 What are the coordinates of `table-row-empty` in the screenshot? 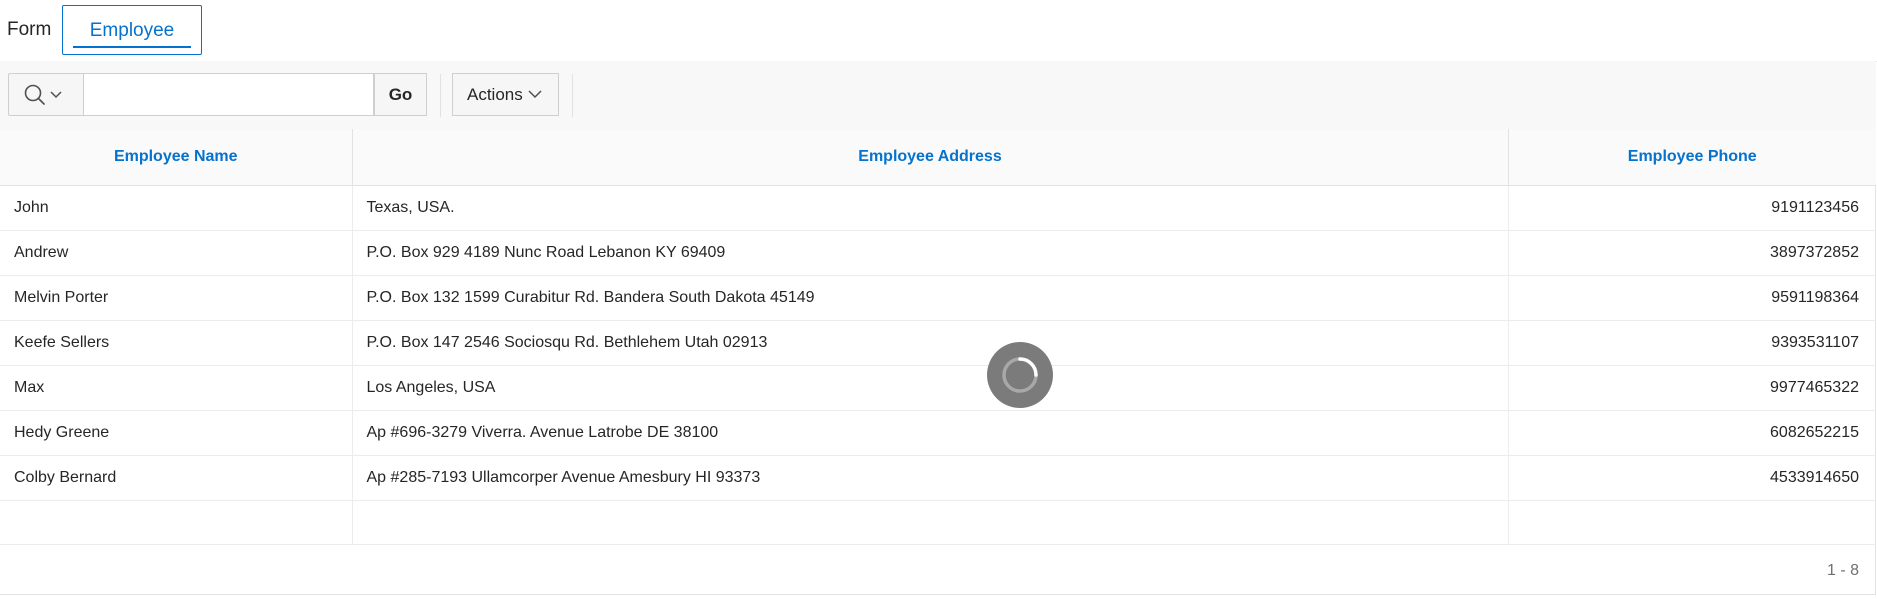 It's located at (938, 522).